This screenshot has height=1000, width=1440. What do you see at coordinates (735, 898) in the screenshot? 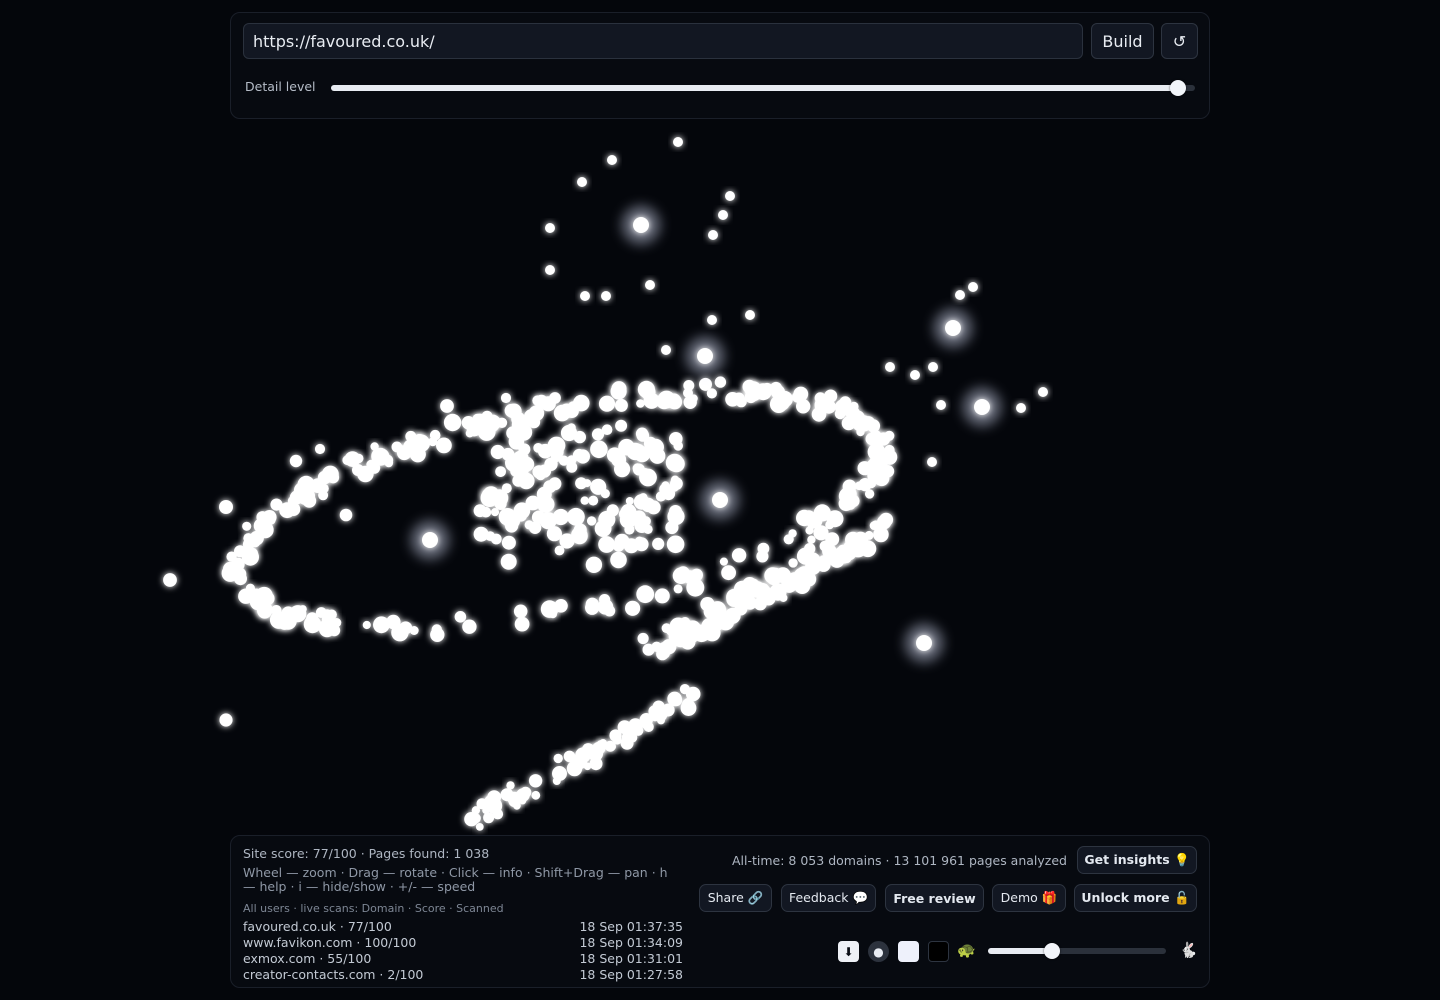
I see `share-button: Share 🔗` at bounding box center [735, 898].